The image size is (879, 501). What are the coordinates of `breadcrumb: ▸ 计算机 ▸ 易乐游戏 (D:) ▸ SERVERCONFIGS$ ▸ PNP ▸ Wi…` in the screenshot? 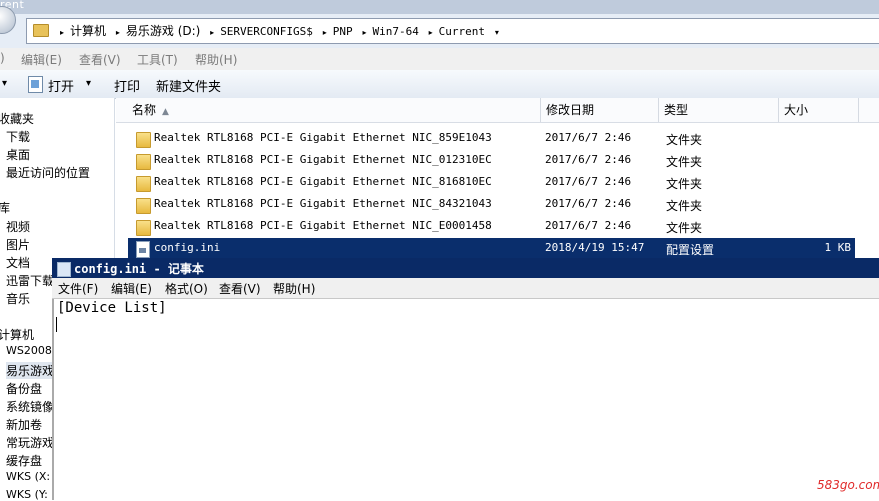 It's located at (279, 30).